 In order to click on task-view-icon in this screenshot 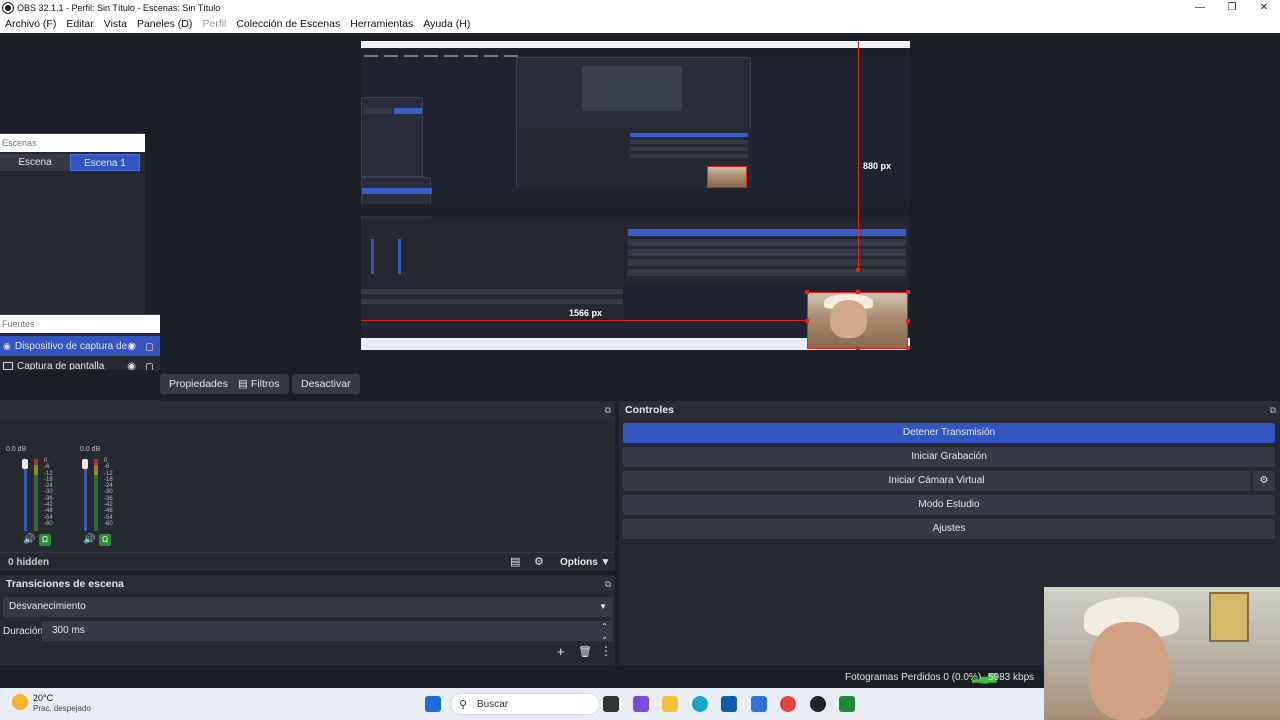, I will do `click(611, 704)`.